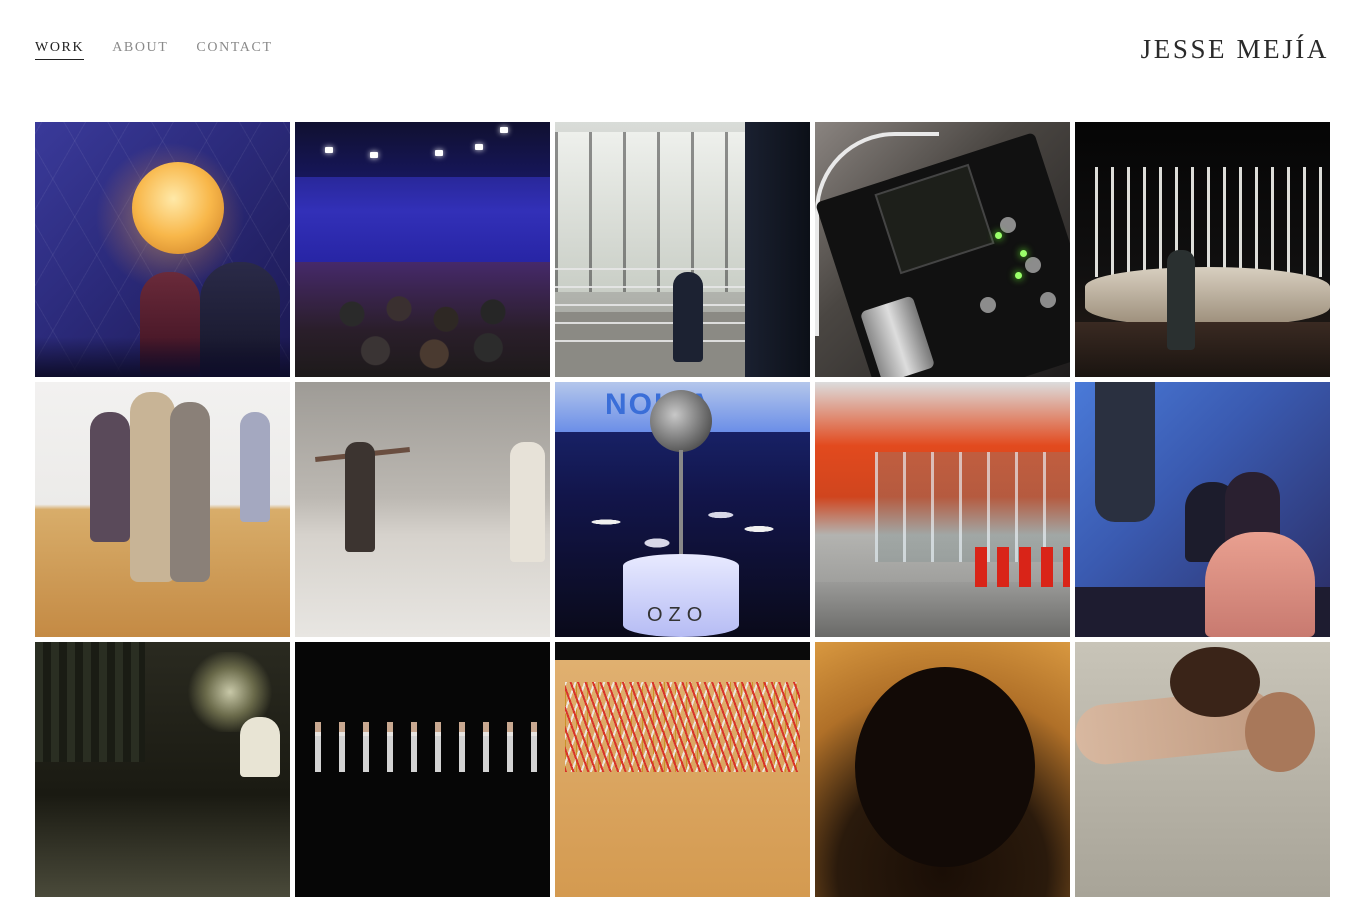 Image resolution: width=1366 pixels, height=897 pixels. I want to click on gallery-tile-dome-sphere, so click(162, 249).